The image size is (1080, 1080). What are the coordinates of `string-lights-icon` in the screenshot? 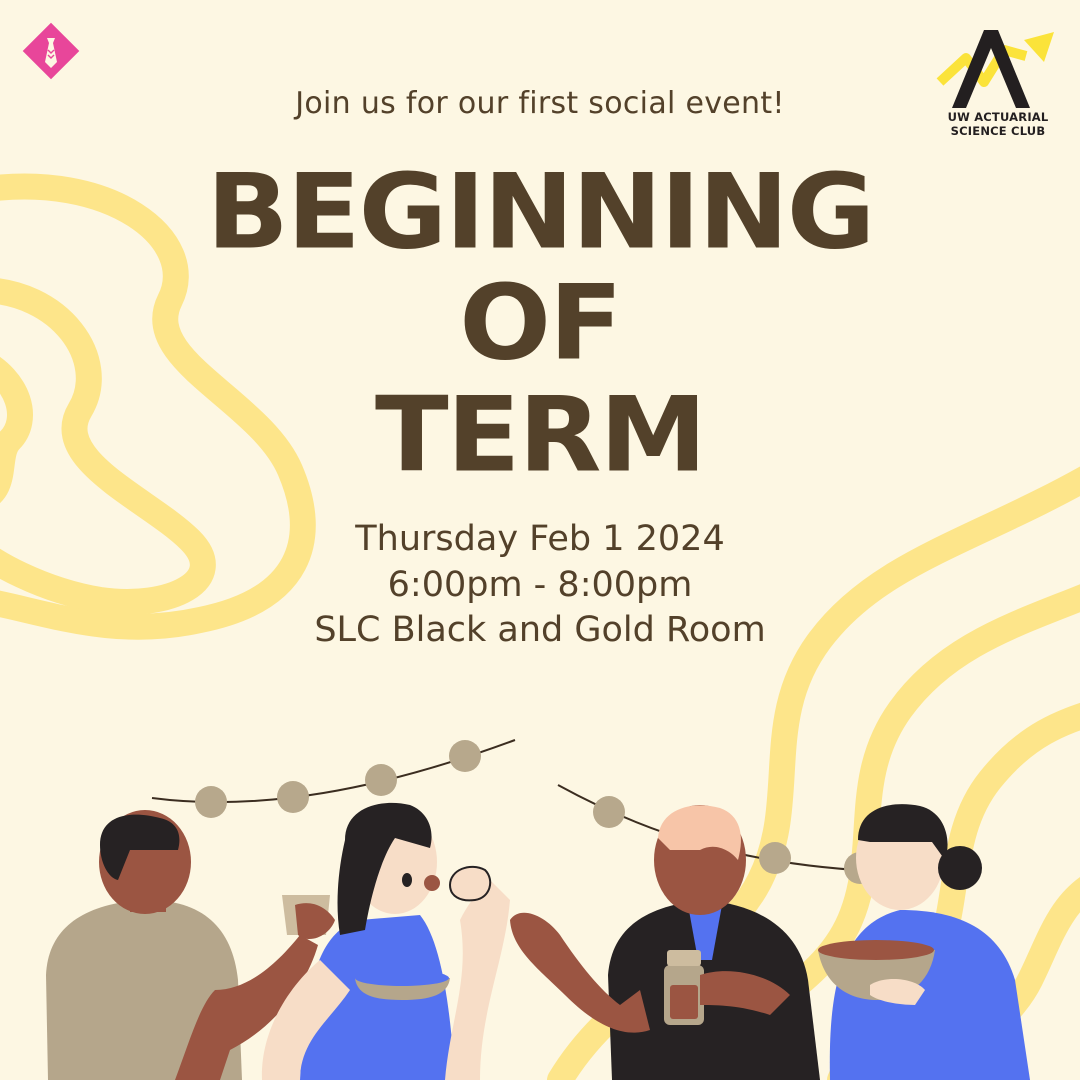 It's located at (526, 811).